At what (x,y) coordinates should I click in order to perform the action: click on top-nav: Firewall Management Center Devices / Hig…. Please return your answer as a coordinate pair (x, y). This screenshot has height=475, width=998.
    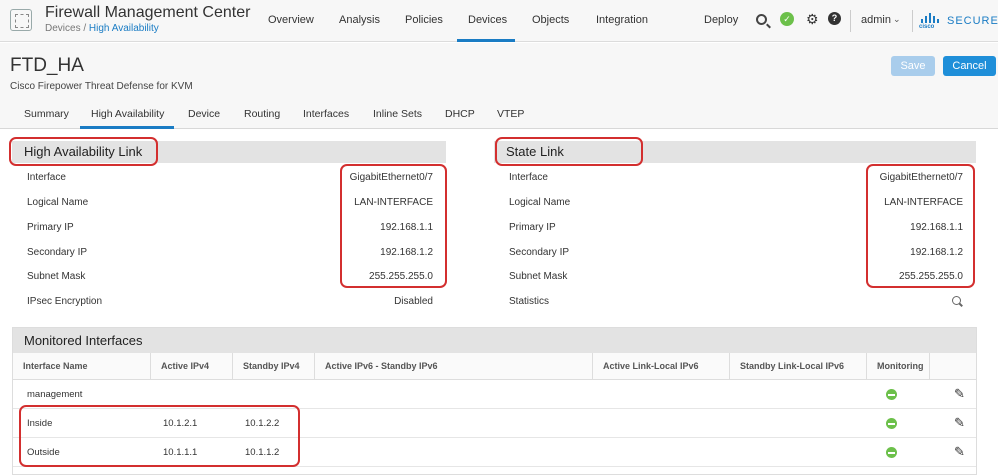
    Looking at the image, I should click on (499, 21).